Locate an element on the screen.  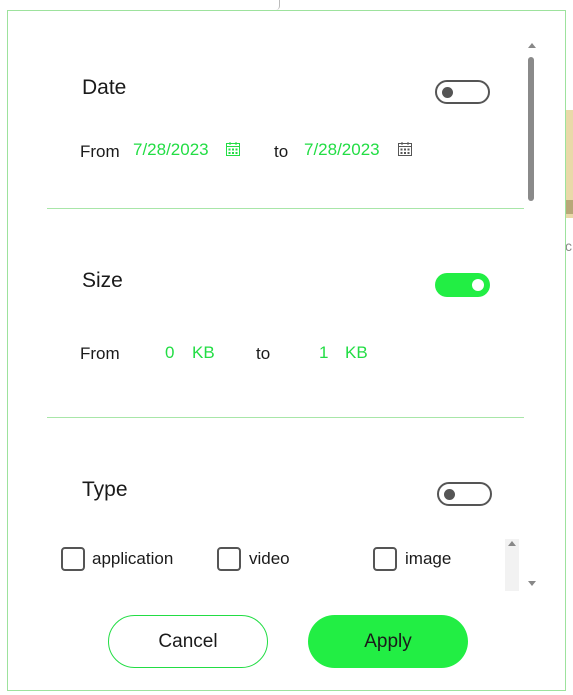
size-from-label: From is located at coordinates (100, 353).